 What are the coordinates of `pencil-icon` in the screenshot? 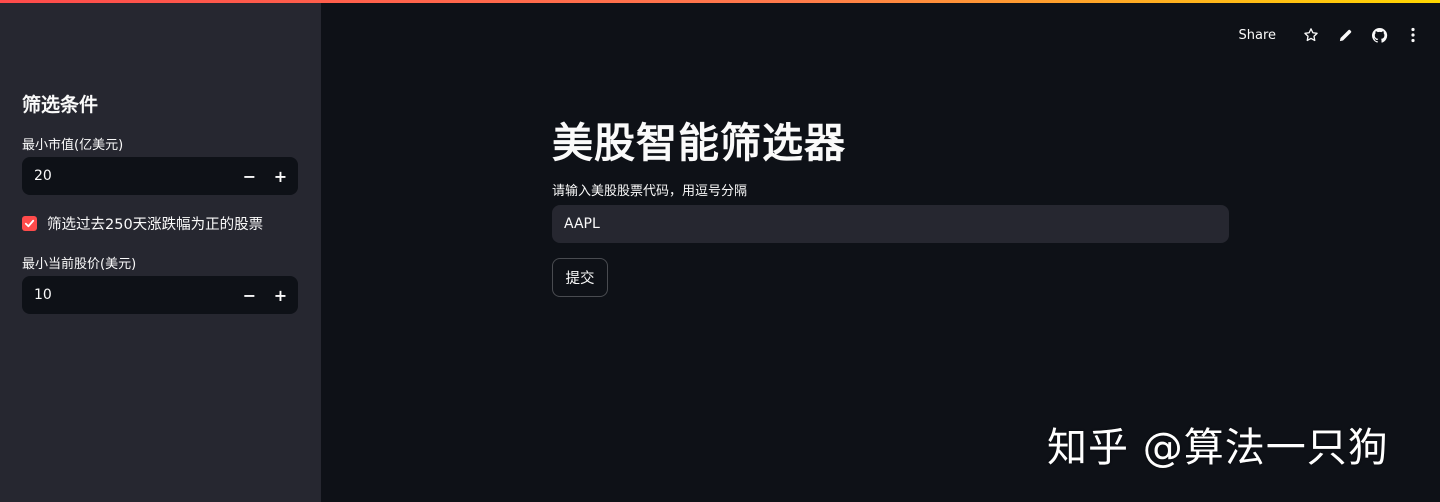 It's located at (1345, 35).